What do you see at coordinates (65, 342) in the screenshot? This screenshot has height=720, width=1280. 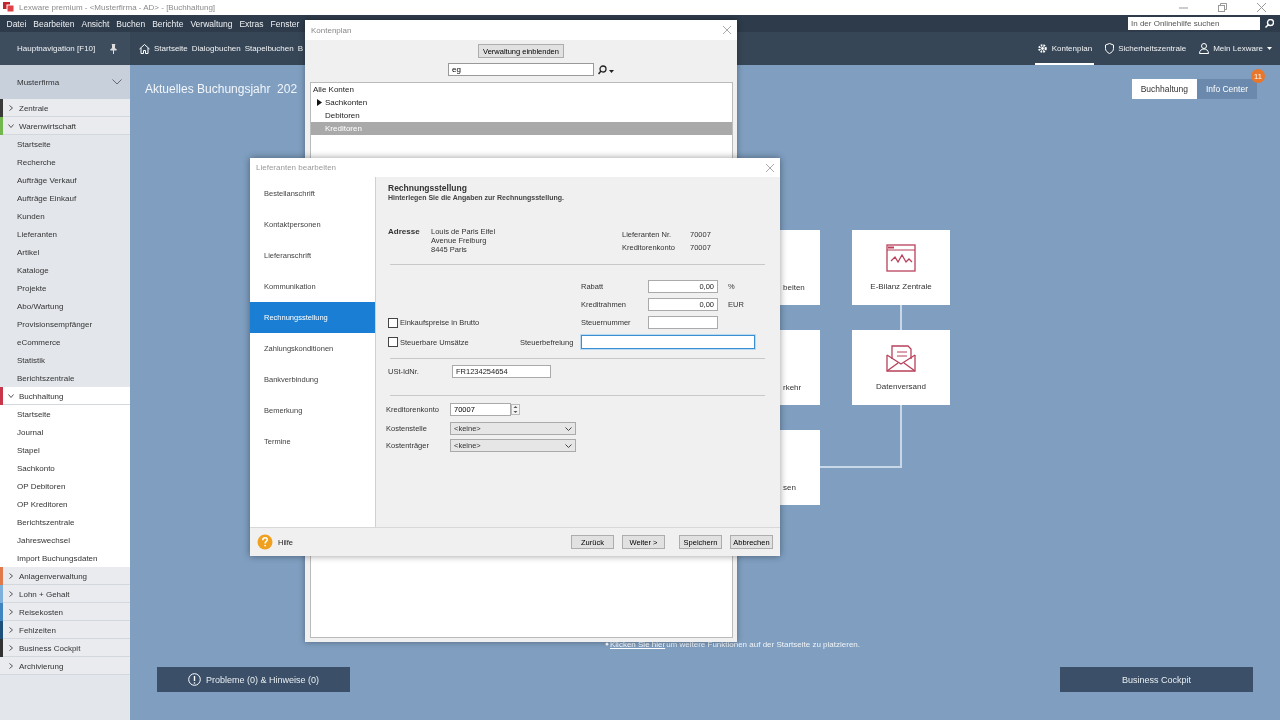 I see `nav-item: eCommerce` at bounding box center [65, 342].